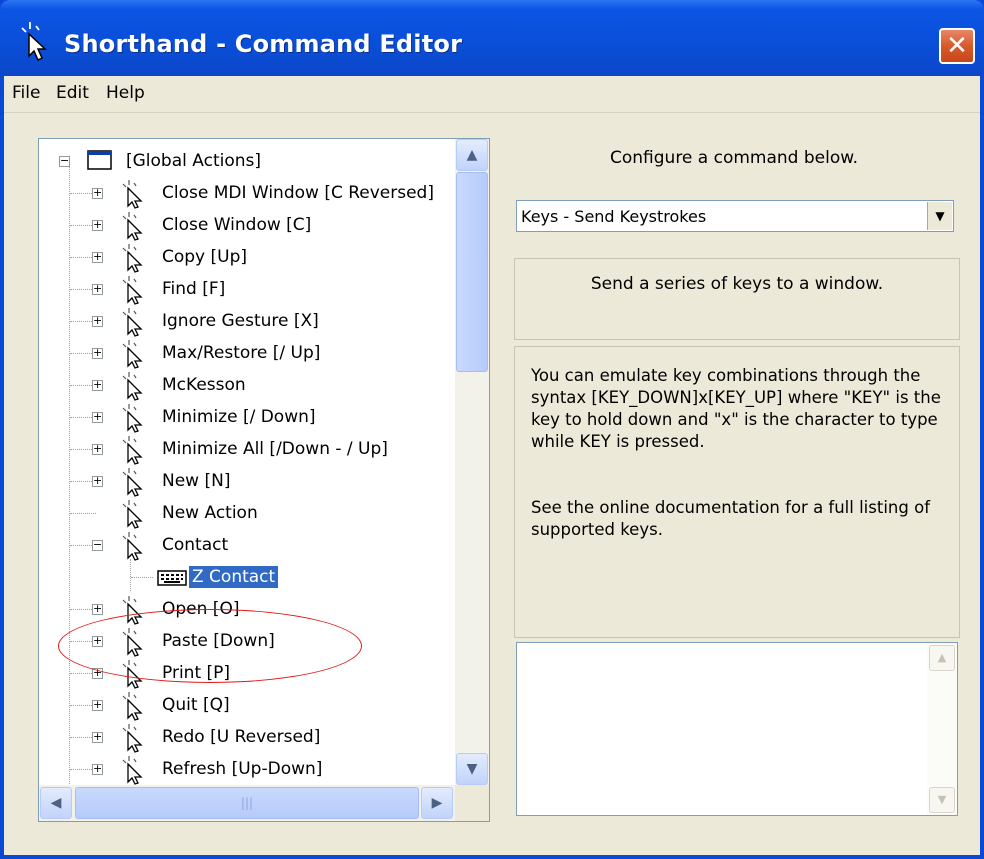  Describe the element at coordinates (56, 803) in the screenshot. I see `scroll-left-button: ◀` at that location.